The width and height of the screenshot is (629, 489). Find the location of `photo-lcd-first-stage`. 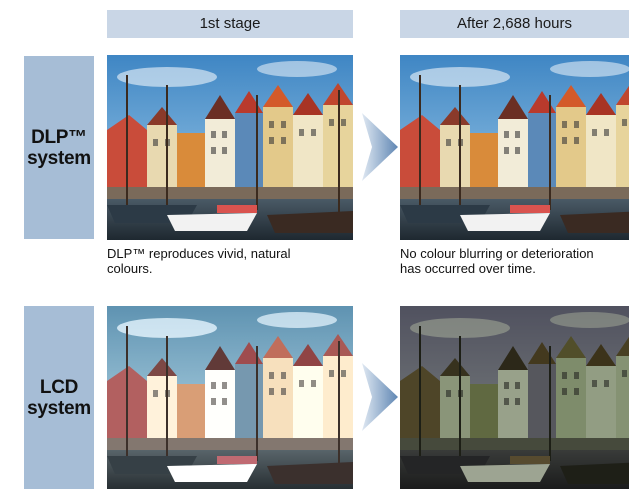

photo-lcd-first-stage is located at coordinates (230, 397).